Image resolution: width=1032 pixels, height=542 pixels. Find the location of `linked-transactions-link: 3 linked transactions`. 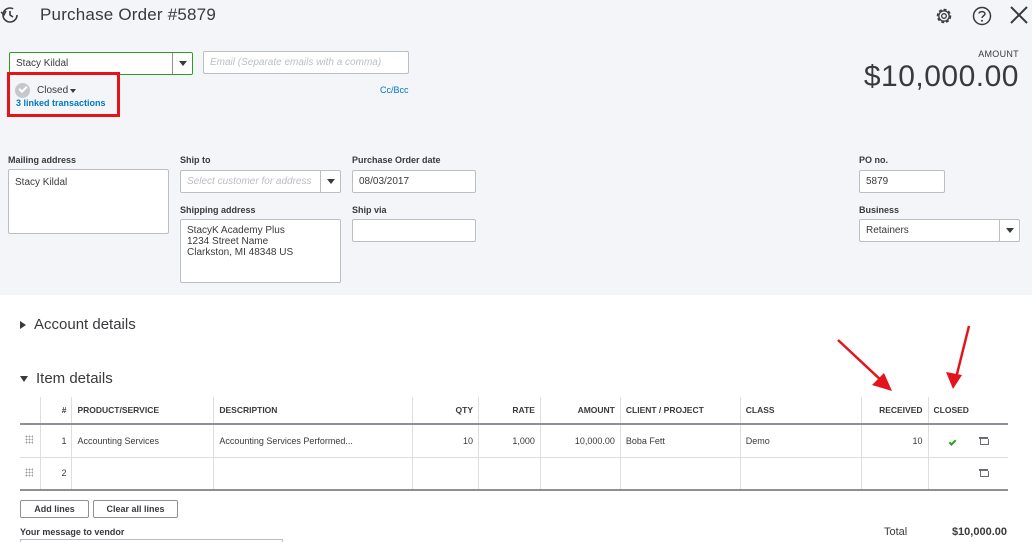

linked-transactions-link: 3 linked transactions is located at coordinates (61, 103).